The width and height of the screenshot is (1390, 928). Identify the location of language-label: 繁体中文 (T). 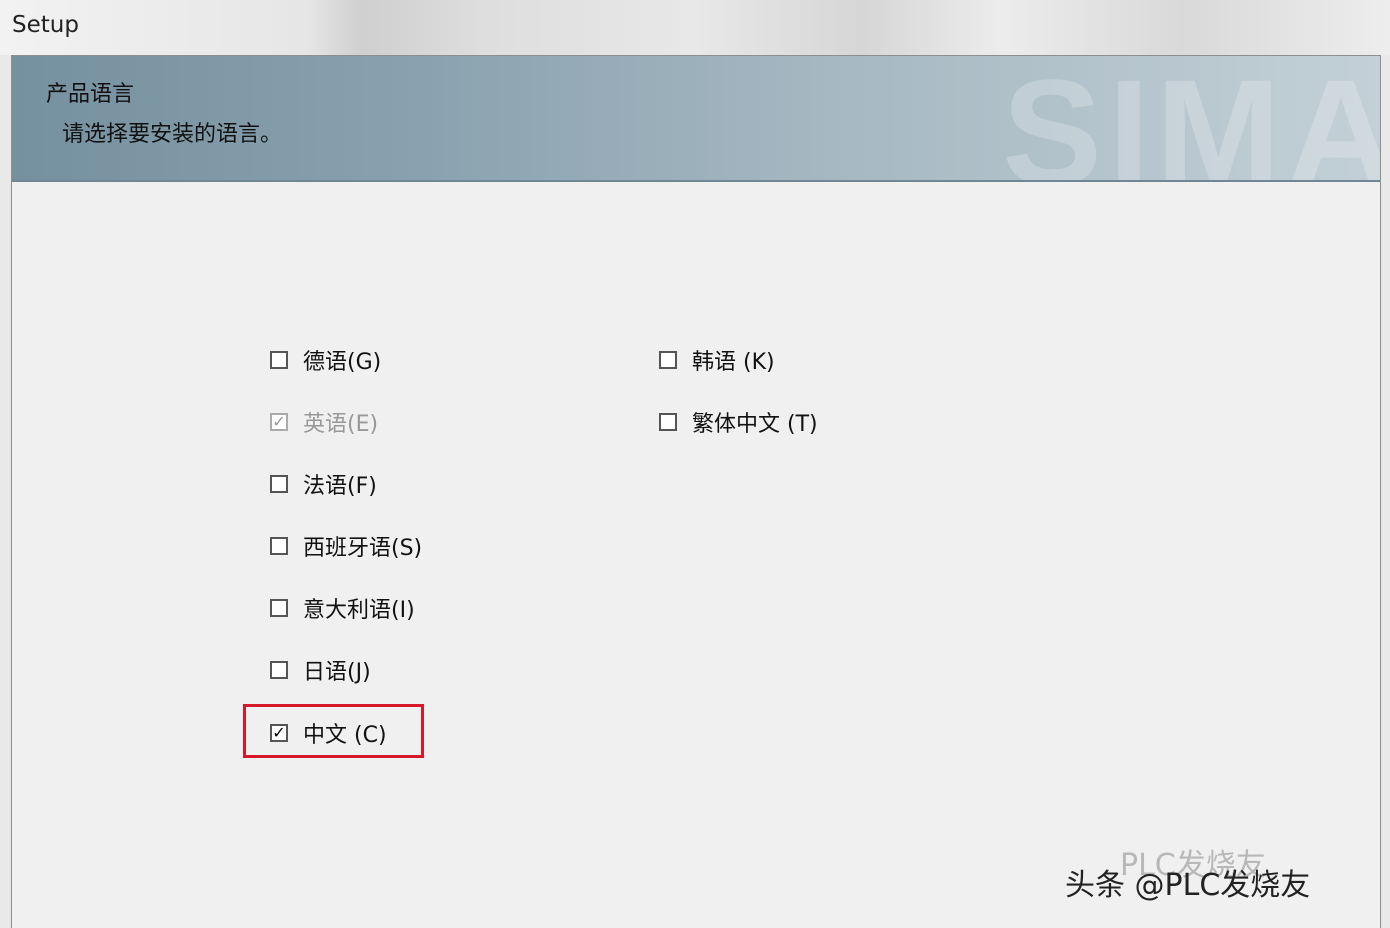
(755, 424).